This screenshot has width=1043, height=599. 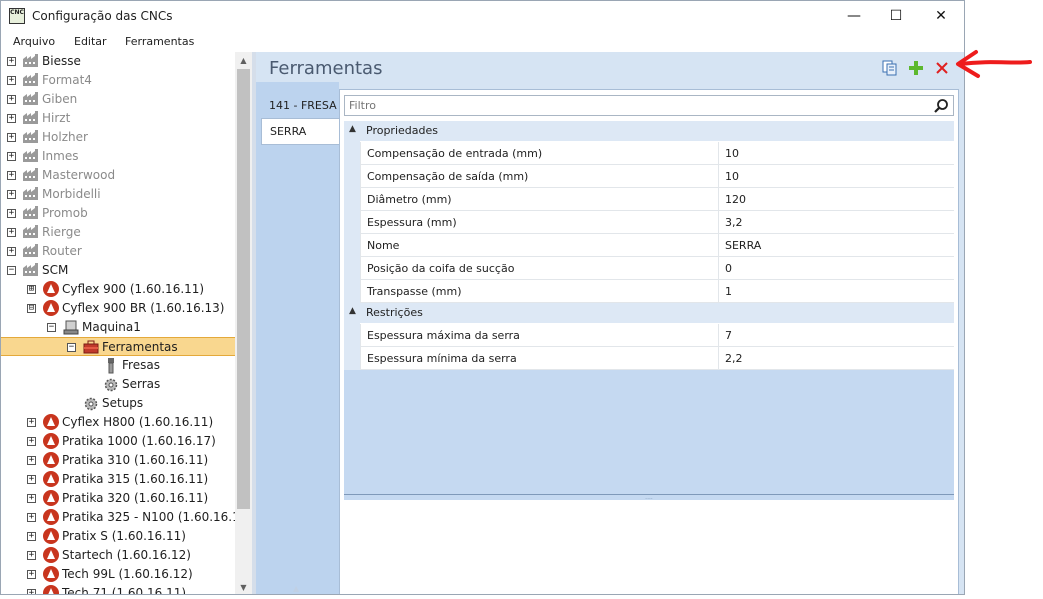 I want to click on tree-item: + Startech (1.60.16.12), so click(x=118, y=555).